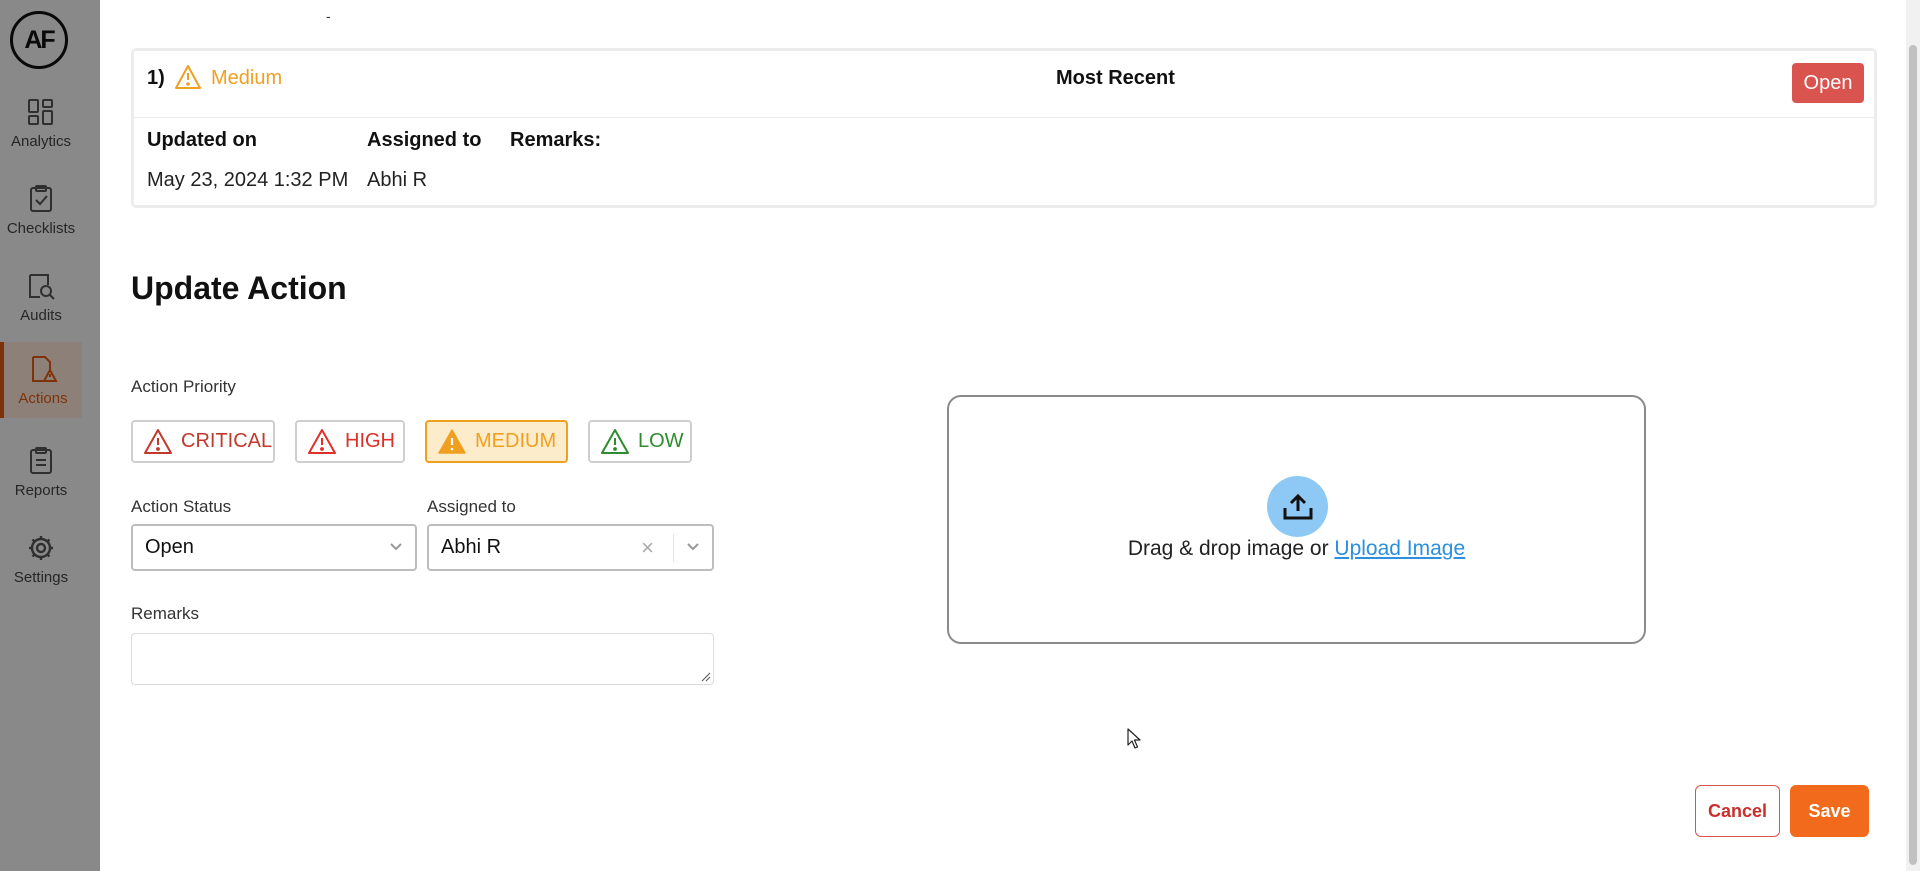  Describe the element at coordinates (424, 140) in the screenshot. I see `assigned-to-label: Assigned to` at that location.